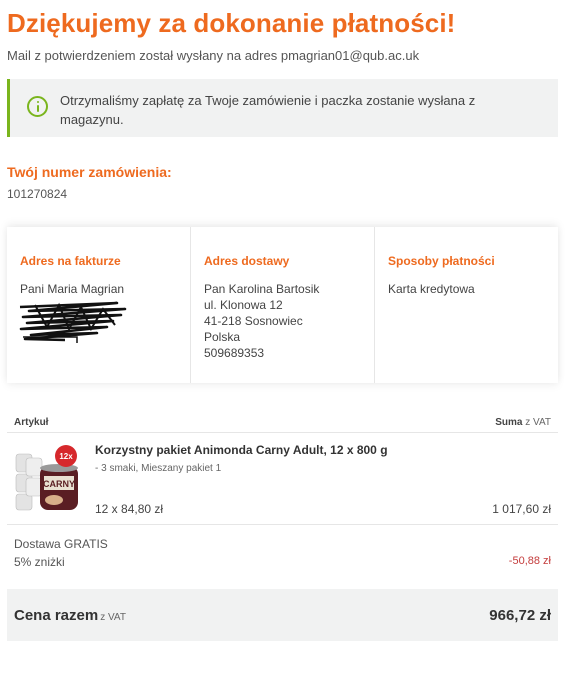 This screenshot has width=579, height=674. Describe the element at coordinates (262, 289) in the screenshot. I see `shipping-name: Pan Karolina Bartosik` at that location.